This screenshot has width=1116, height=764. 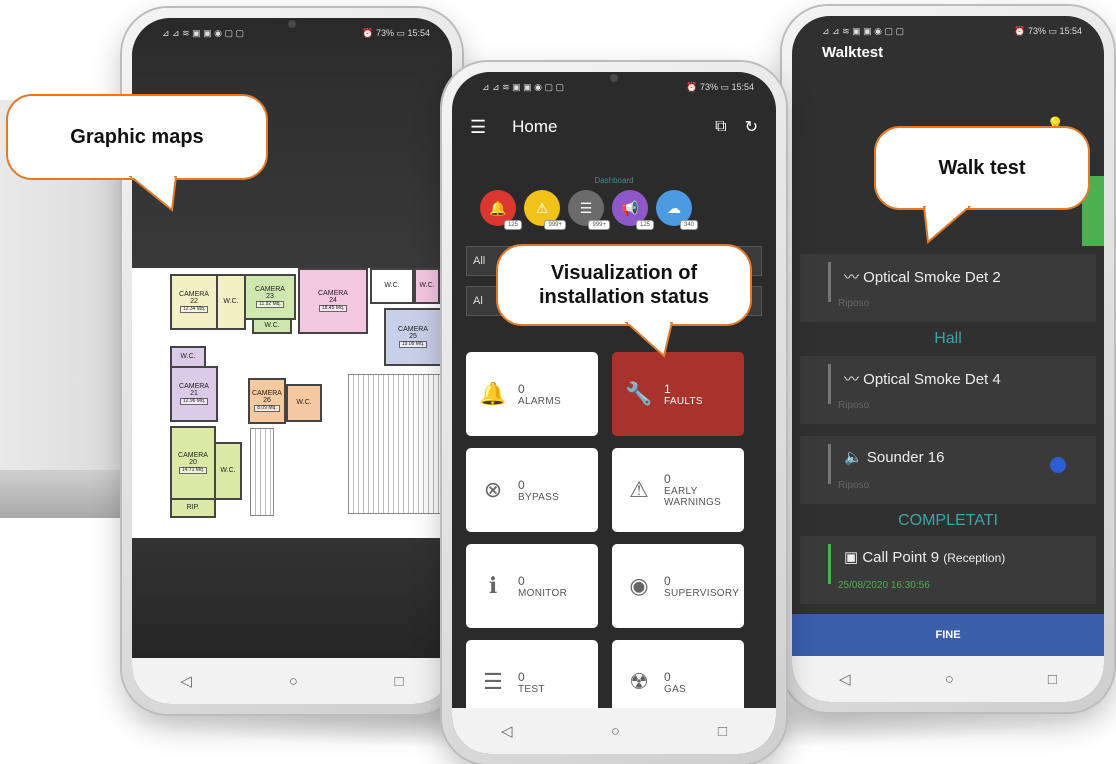 What do you see at coordinates (392, 286) in the screenshot?
I see `room-wc3: W.C.` at bounding box center [392, 286].